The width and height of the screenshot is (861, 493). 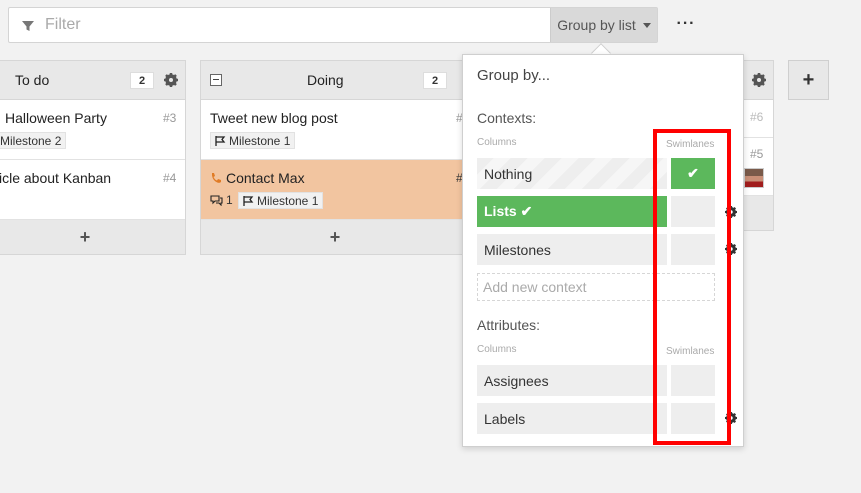 What do you see at coordinates (170, 178) in the screenshot?
I see `card-number: #4` at bounding box center [170, 178].